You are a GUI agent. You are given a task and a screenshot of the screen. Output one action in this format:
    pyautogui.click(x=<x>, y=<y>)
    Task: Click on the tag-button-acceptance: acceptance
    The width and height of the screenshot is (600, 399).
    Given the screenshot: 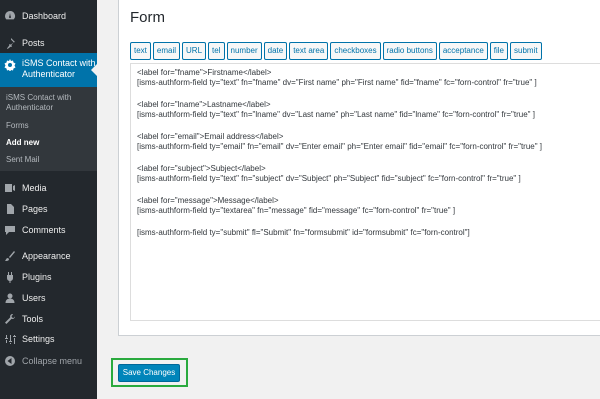 What is the action you would take?
    pyautogui.click(x=463, y=51)
    